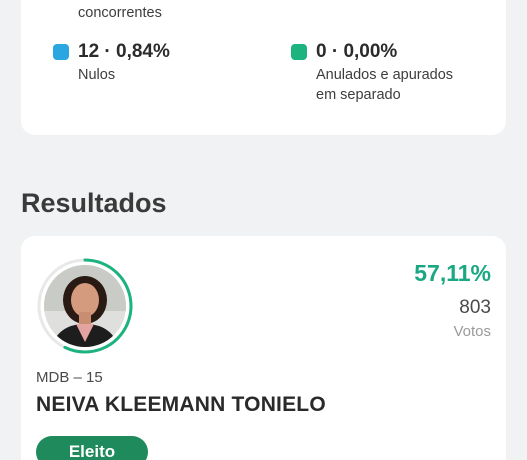 The width and height of the screenshot is (527, 460). I want to click on candidate-name: NEIVA KLEEMANN TONIELO, so click(181, 404).